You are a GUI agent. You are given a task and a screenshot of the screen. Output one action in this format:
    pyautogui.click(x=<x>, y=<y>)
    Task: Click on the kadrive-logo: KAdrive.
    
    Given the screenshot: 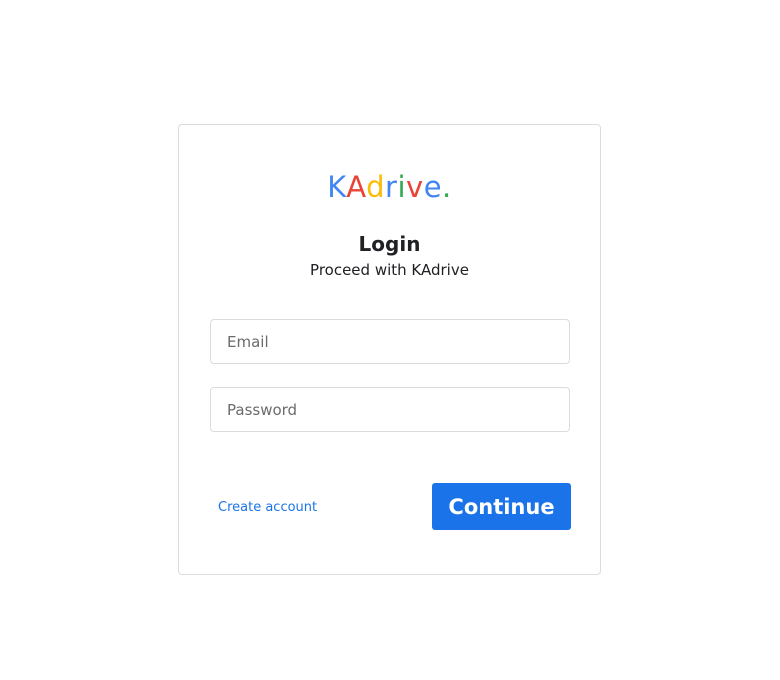 What is the action you would take?
    pyautogui.click(x=389, y=187)
    